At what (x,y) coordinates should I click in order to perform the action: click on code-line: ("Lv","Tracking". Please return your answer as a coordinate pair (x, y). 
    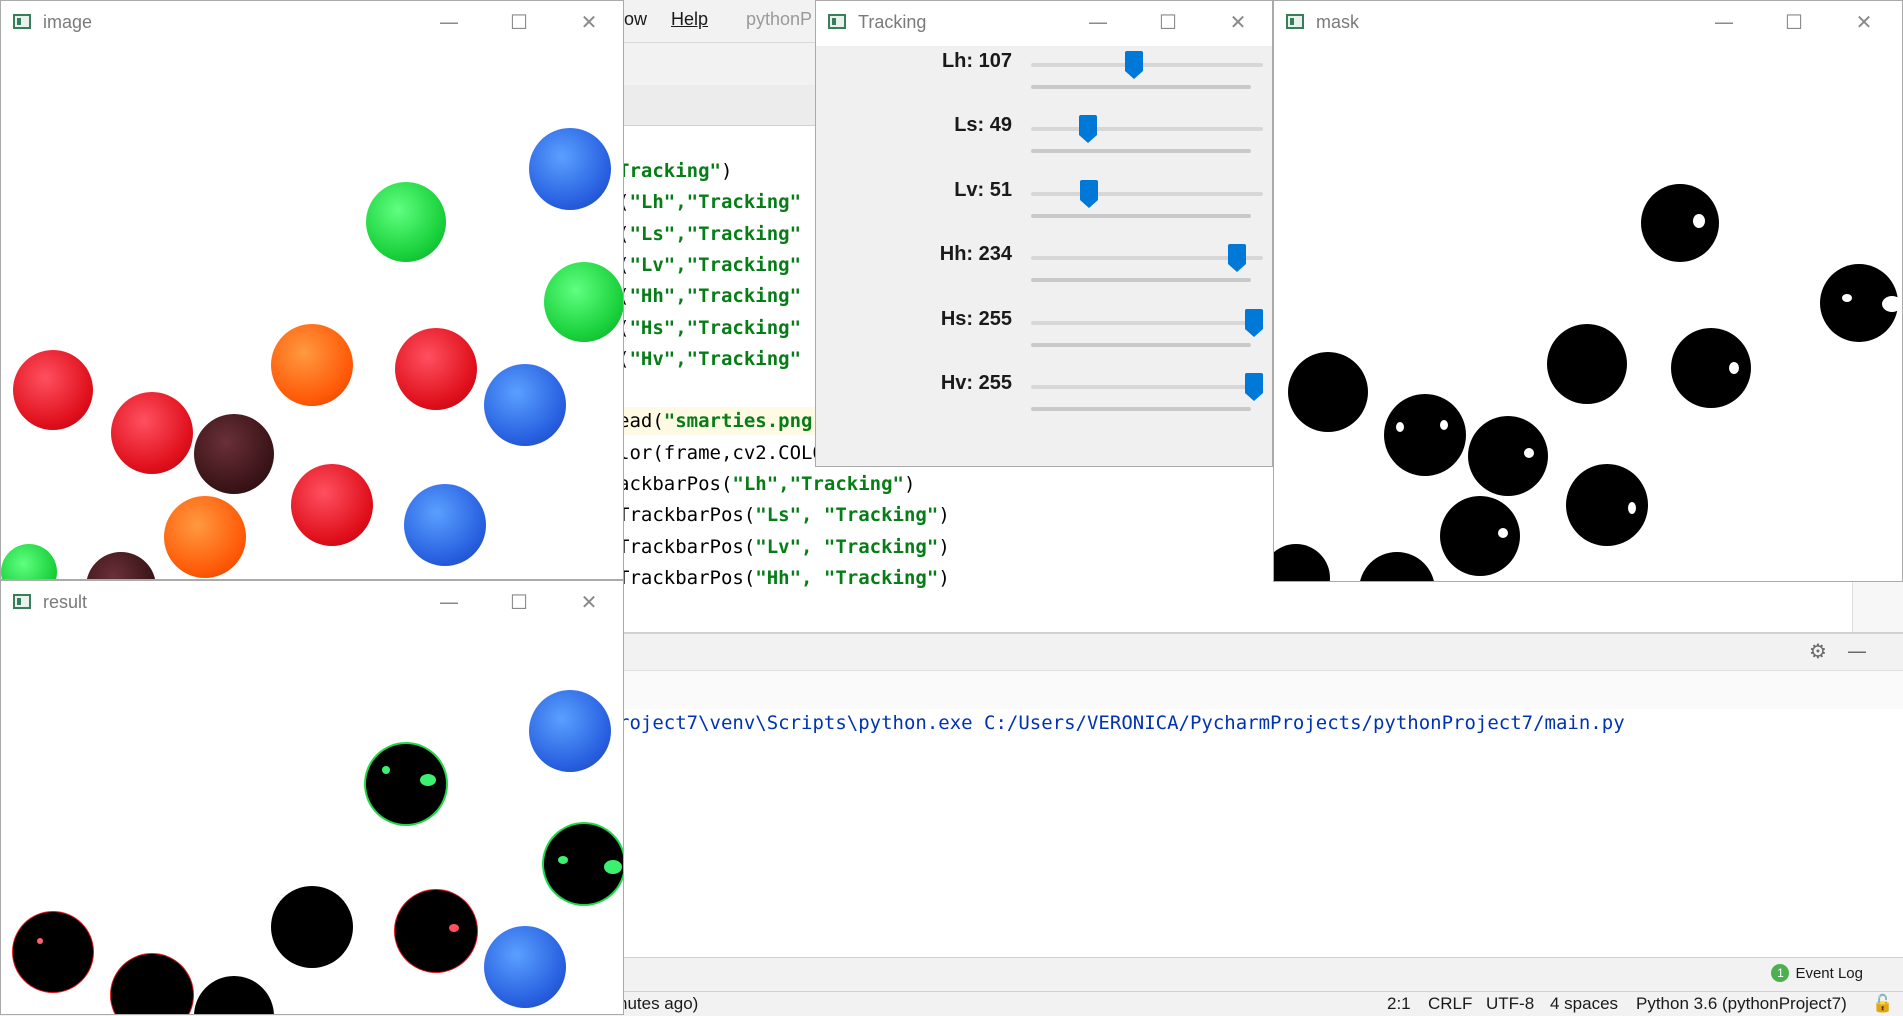
    Looking at the image, I should click on (709, 265).